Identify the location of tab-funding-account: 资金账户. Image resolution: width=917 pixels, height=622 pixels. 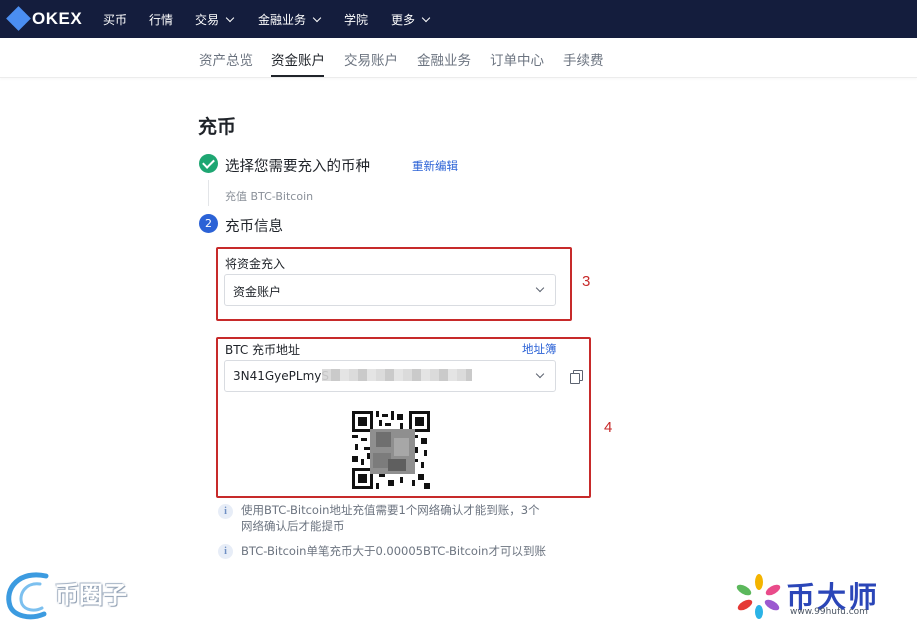
(298, 59).